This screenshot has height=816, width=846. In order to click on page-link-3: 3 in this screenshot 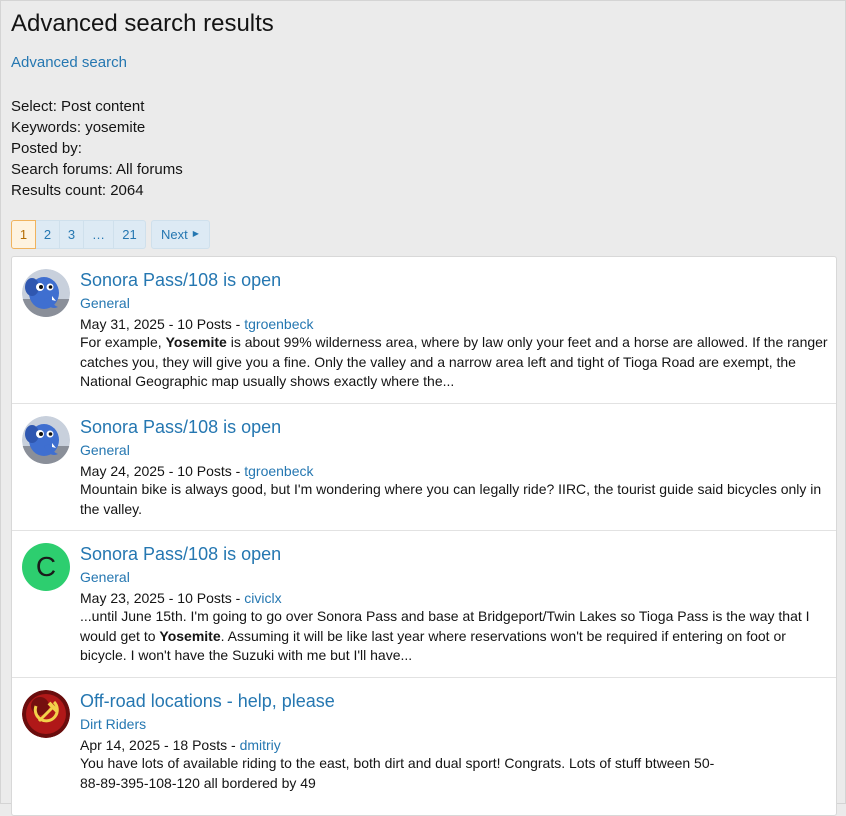, I will do `click(72, 234)`.